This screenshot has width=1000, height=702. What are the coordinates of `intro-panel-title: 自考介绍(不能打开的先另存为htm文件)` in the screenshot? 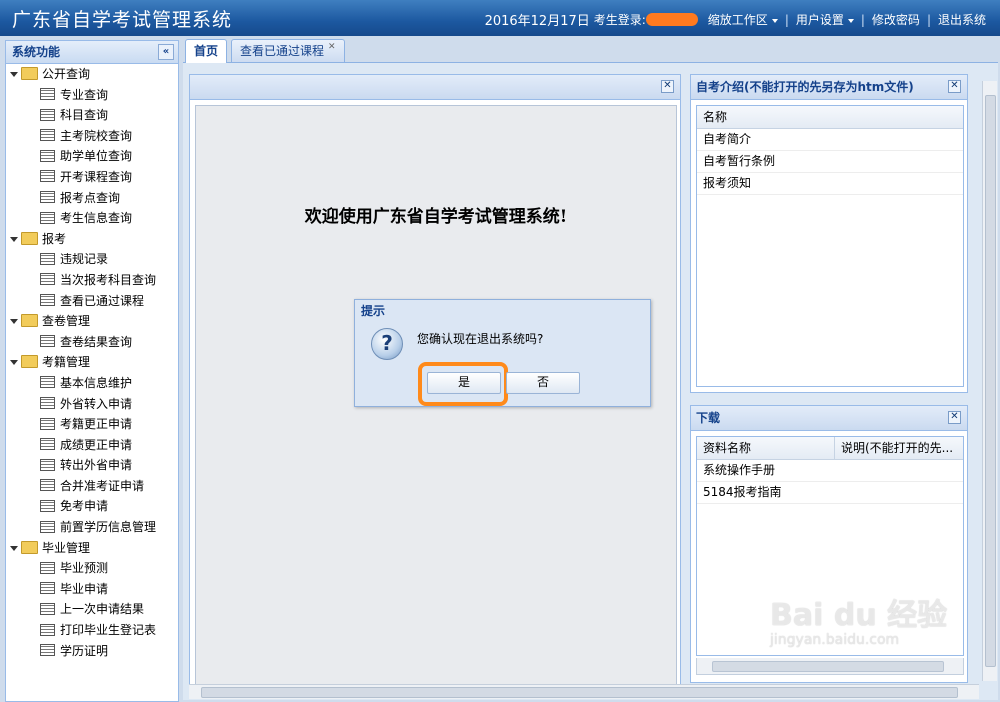 It's located at (805, 87).